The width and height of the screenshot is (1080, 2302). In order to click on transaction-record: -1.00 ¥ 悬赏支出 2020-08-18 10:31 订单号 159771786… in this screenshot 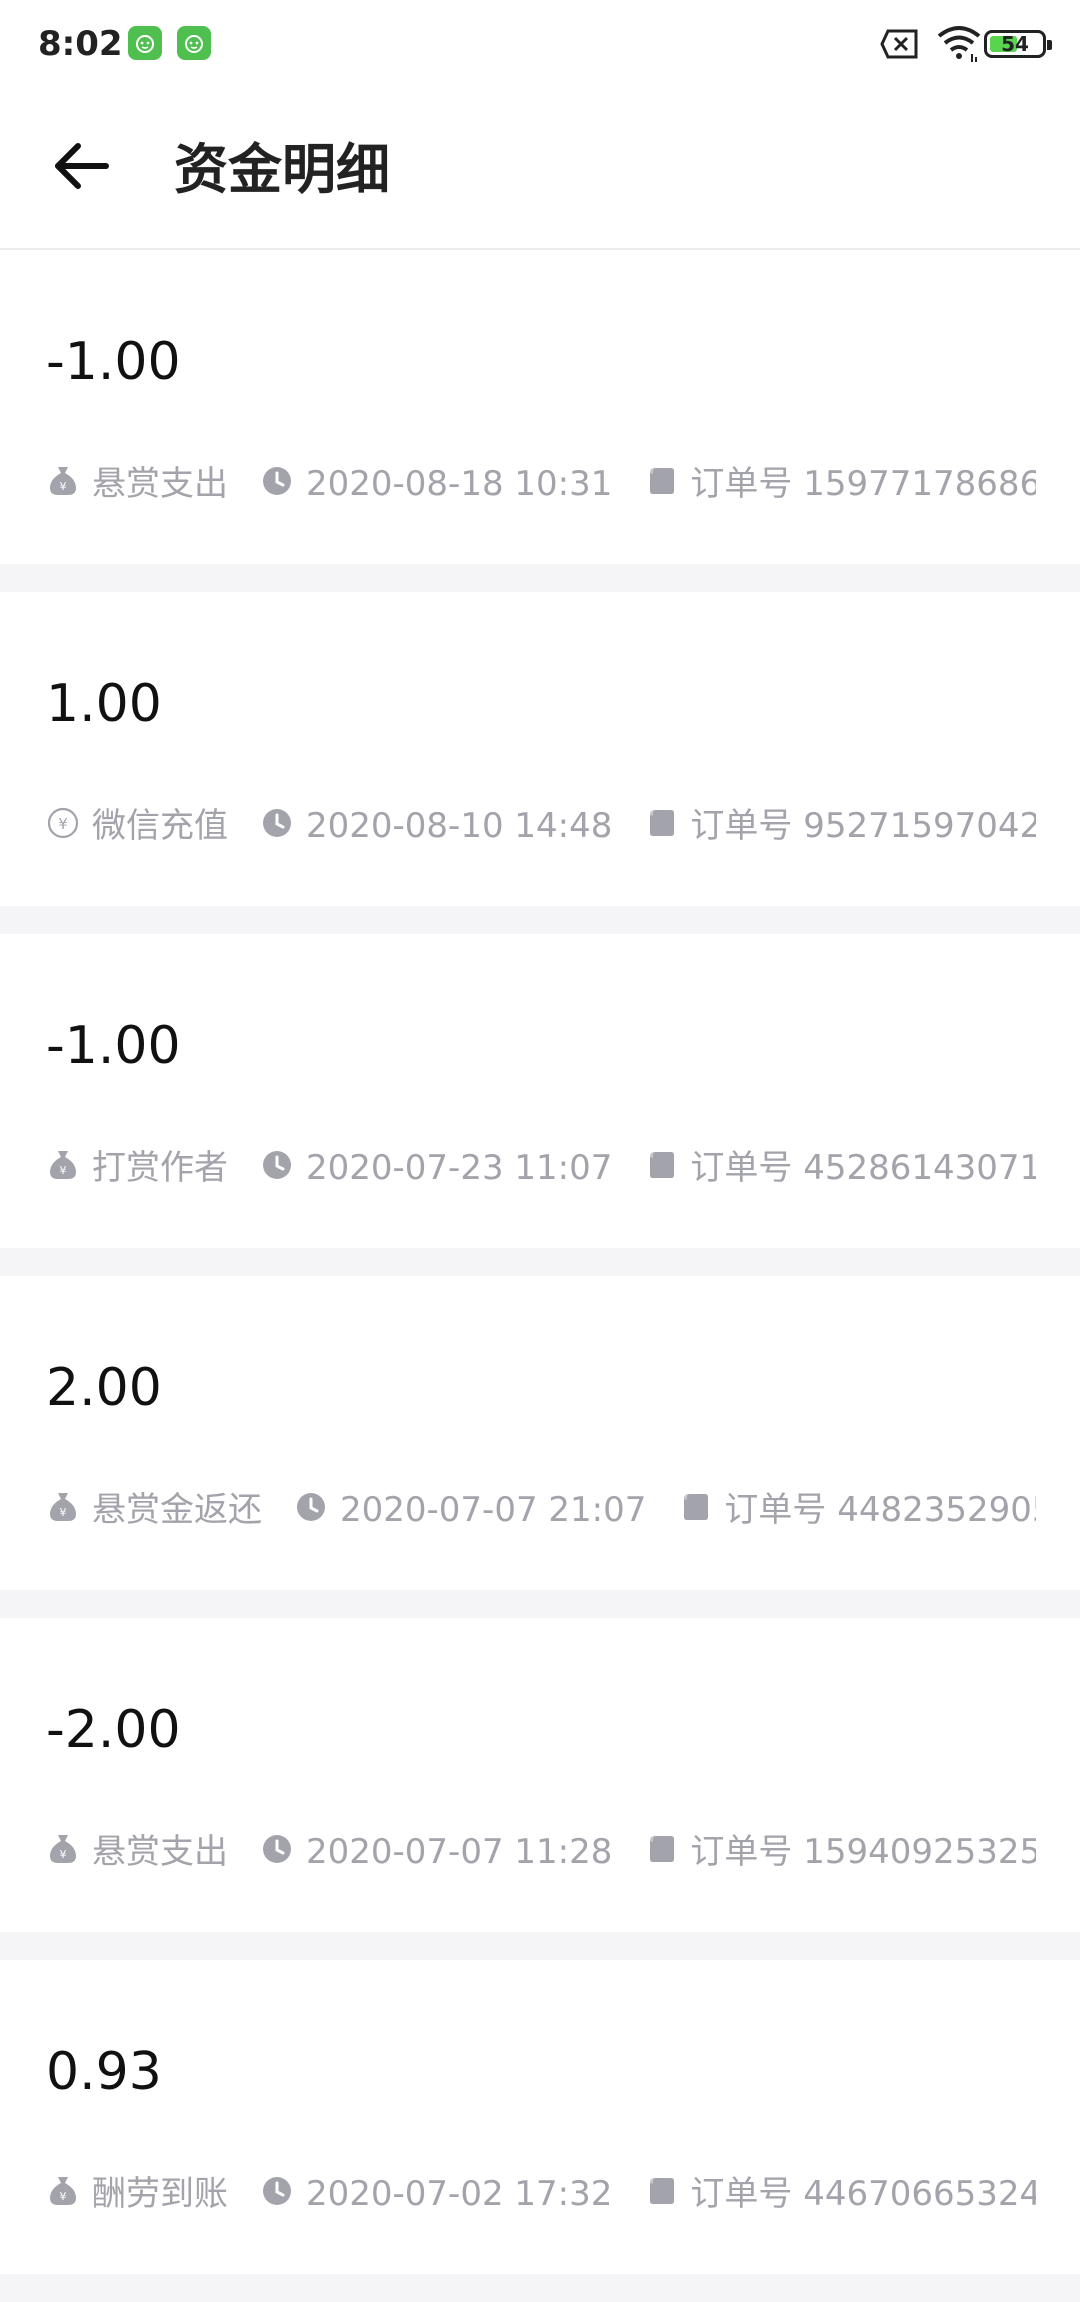, I will do `click(540, 407)`.